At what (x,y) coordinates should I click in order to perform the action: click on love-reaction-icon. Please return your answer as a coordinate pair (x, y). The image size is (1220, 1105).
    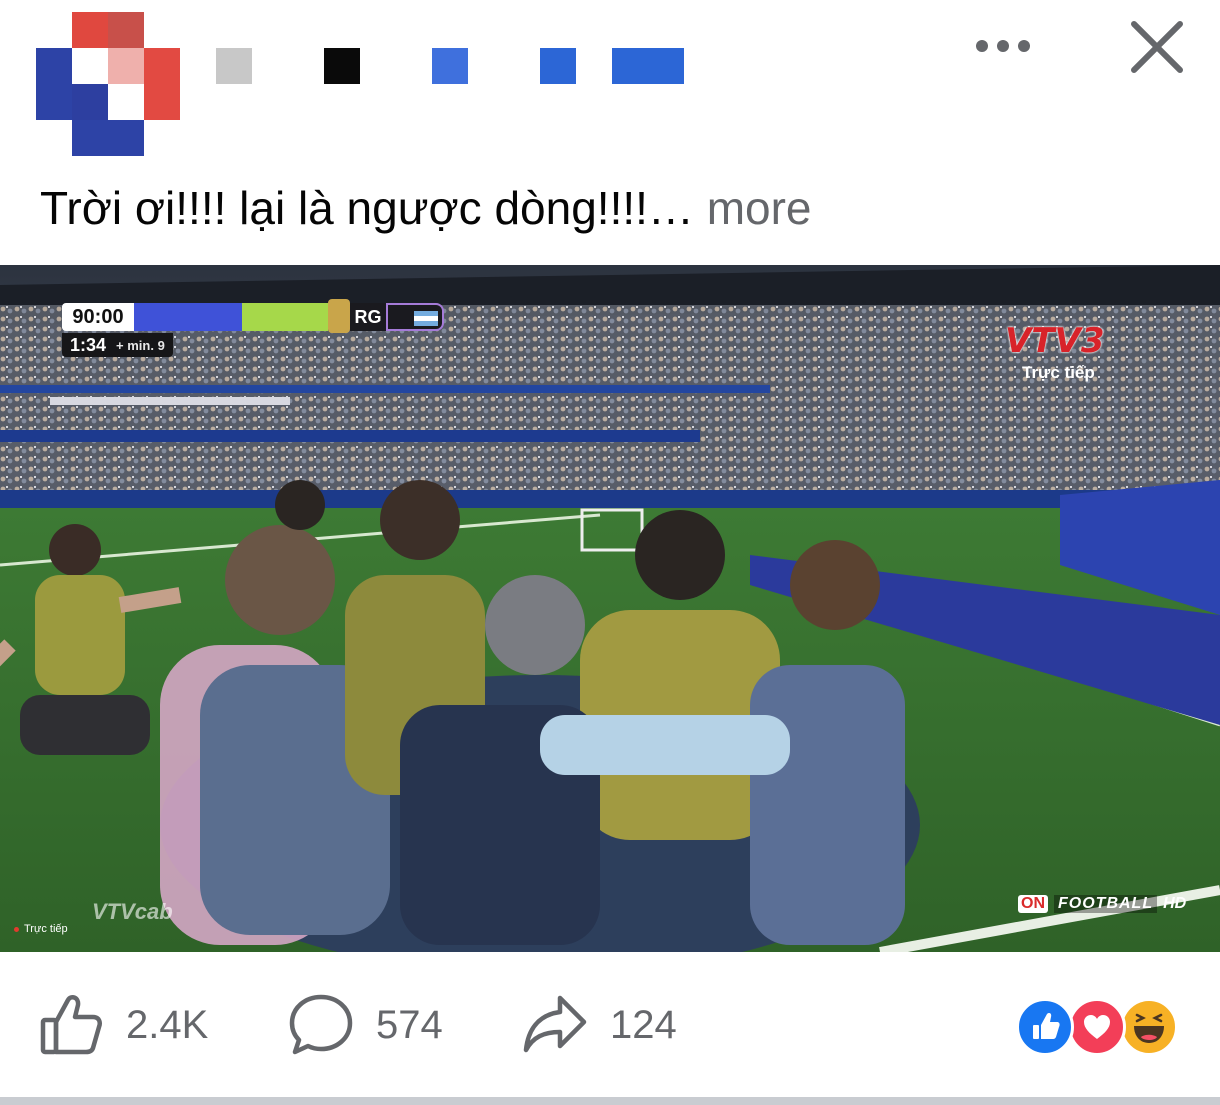
    Looking at the image, I should click on (1097, 1027).